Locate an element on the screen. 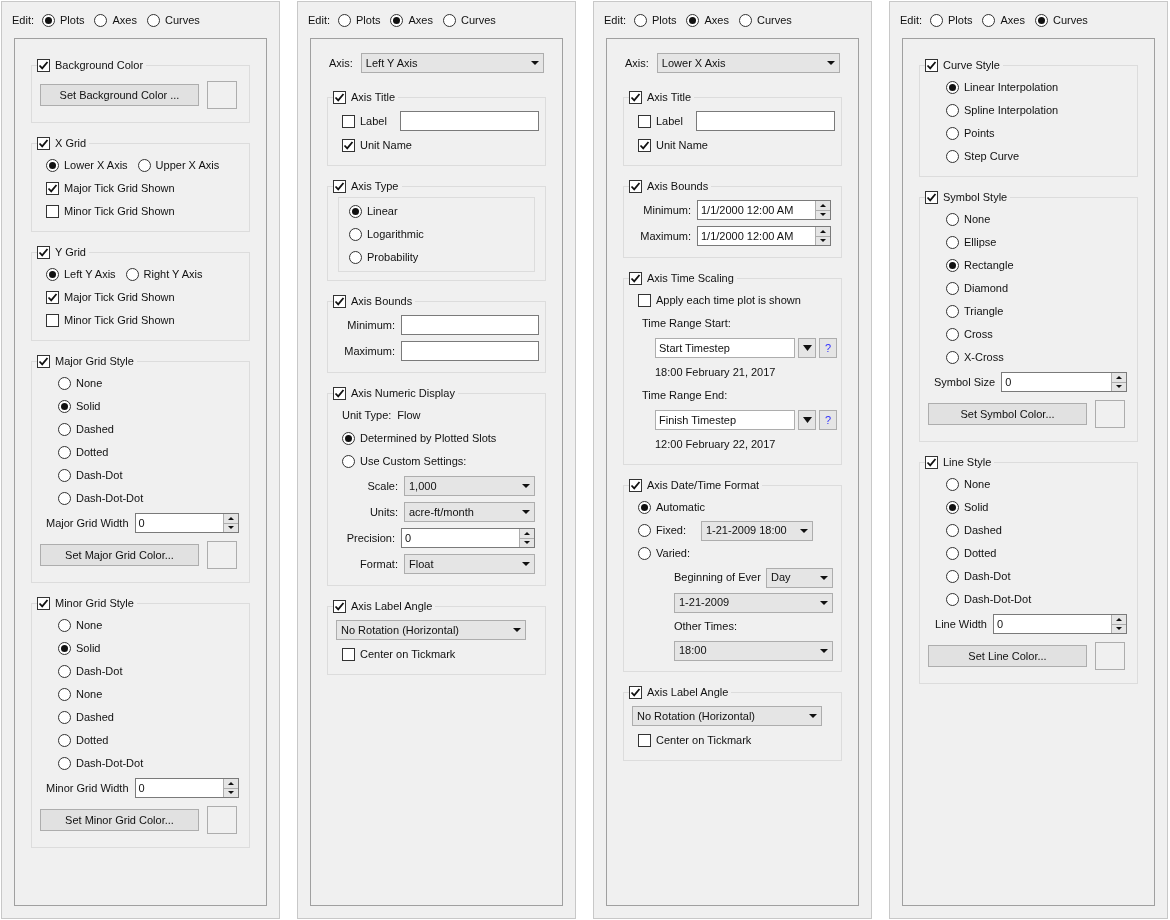 Image resolution: width=1170 pixels, height=920 pixels. timestep-field: Finish Timestep is located at coordinates (725, 420).